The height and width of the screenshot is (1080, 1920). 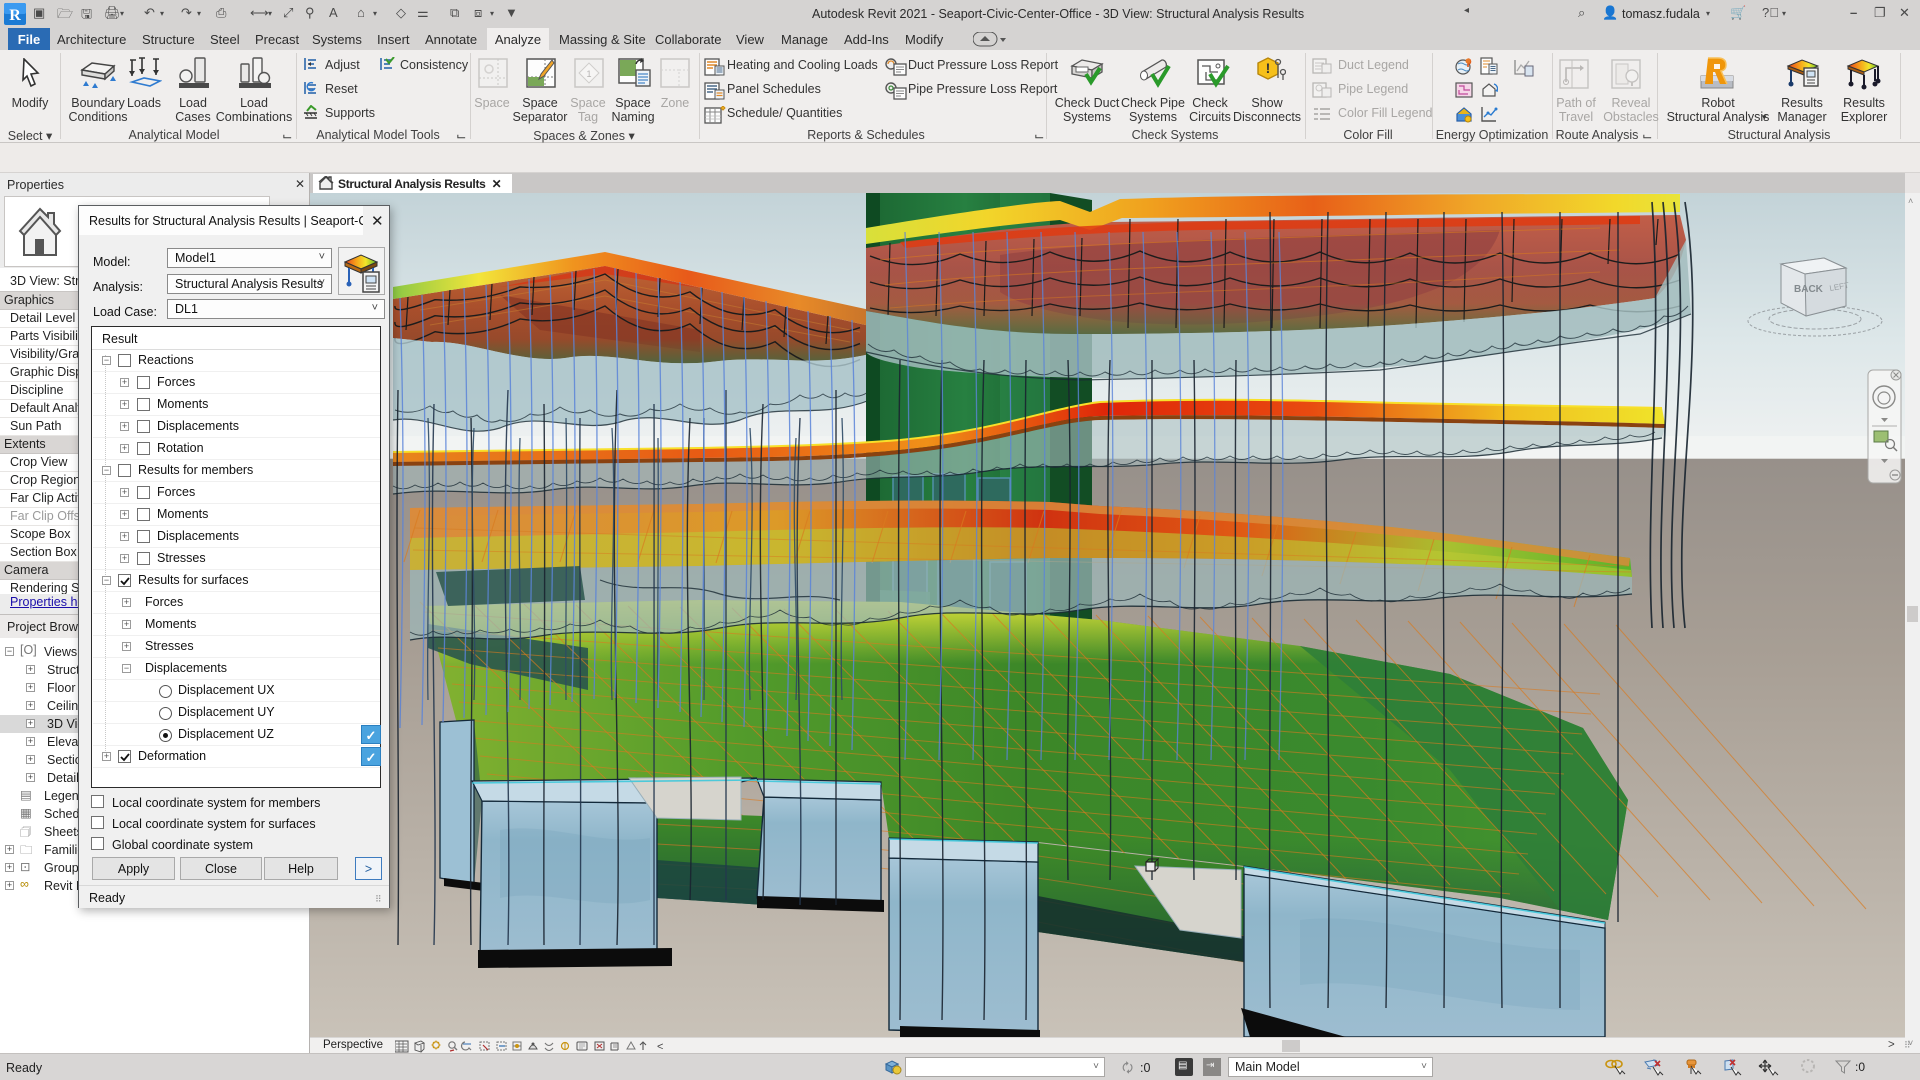 What do you see at coordinates (1809, 289) in the screenshot?
I see `svg-text: BACK` at bounding box center [1809, 289].